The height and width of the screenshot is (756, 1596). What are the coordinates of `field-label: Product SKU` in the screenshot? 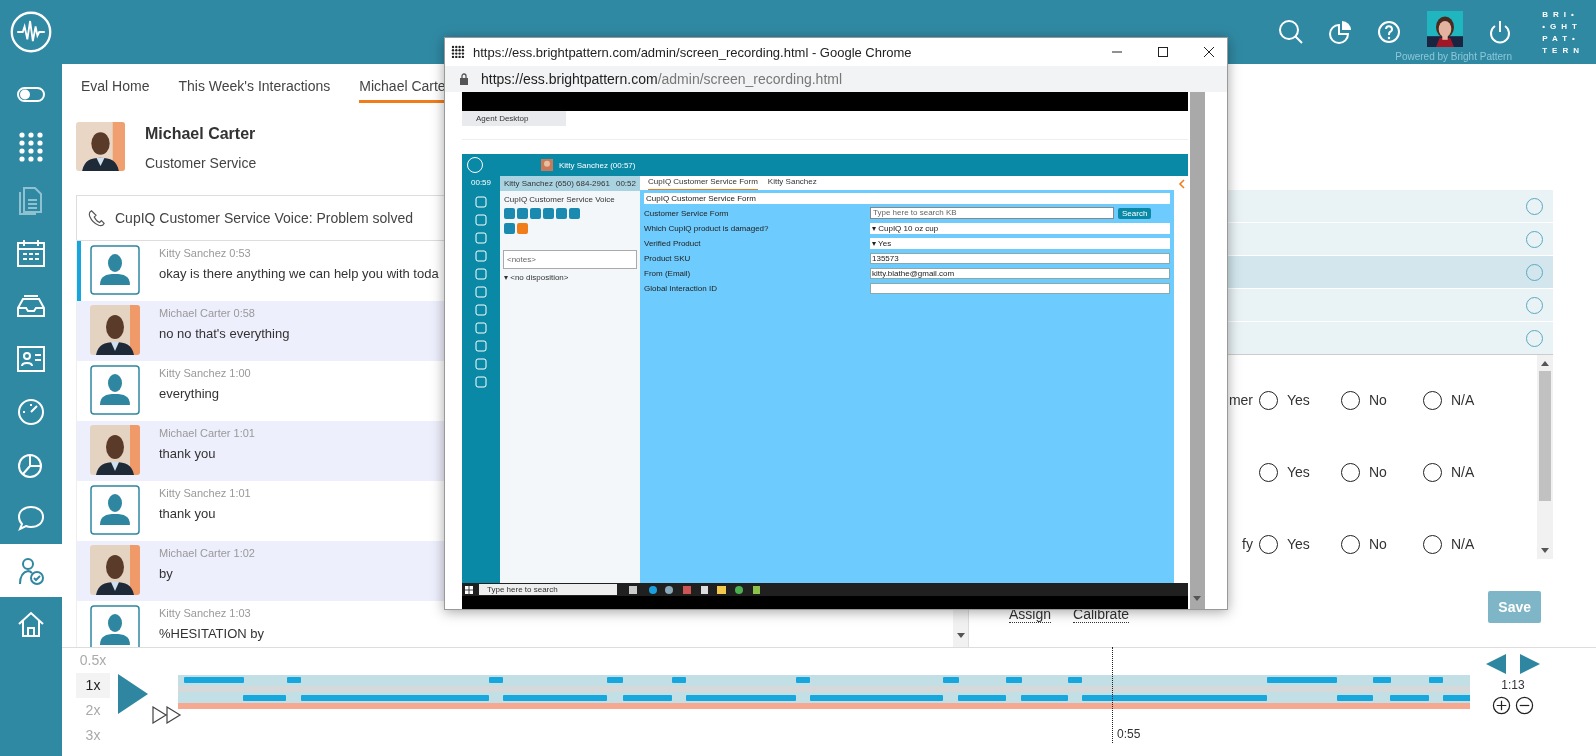 It's located at (668, 258).